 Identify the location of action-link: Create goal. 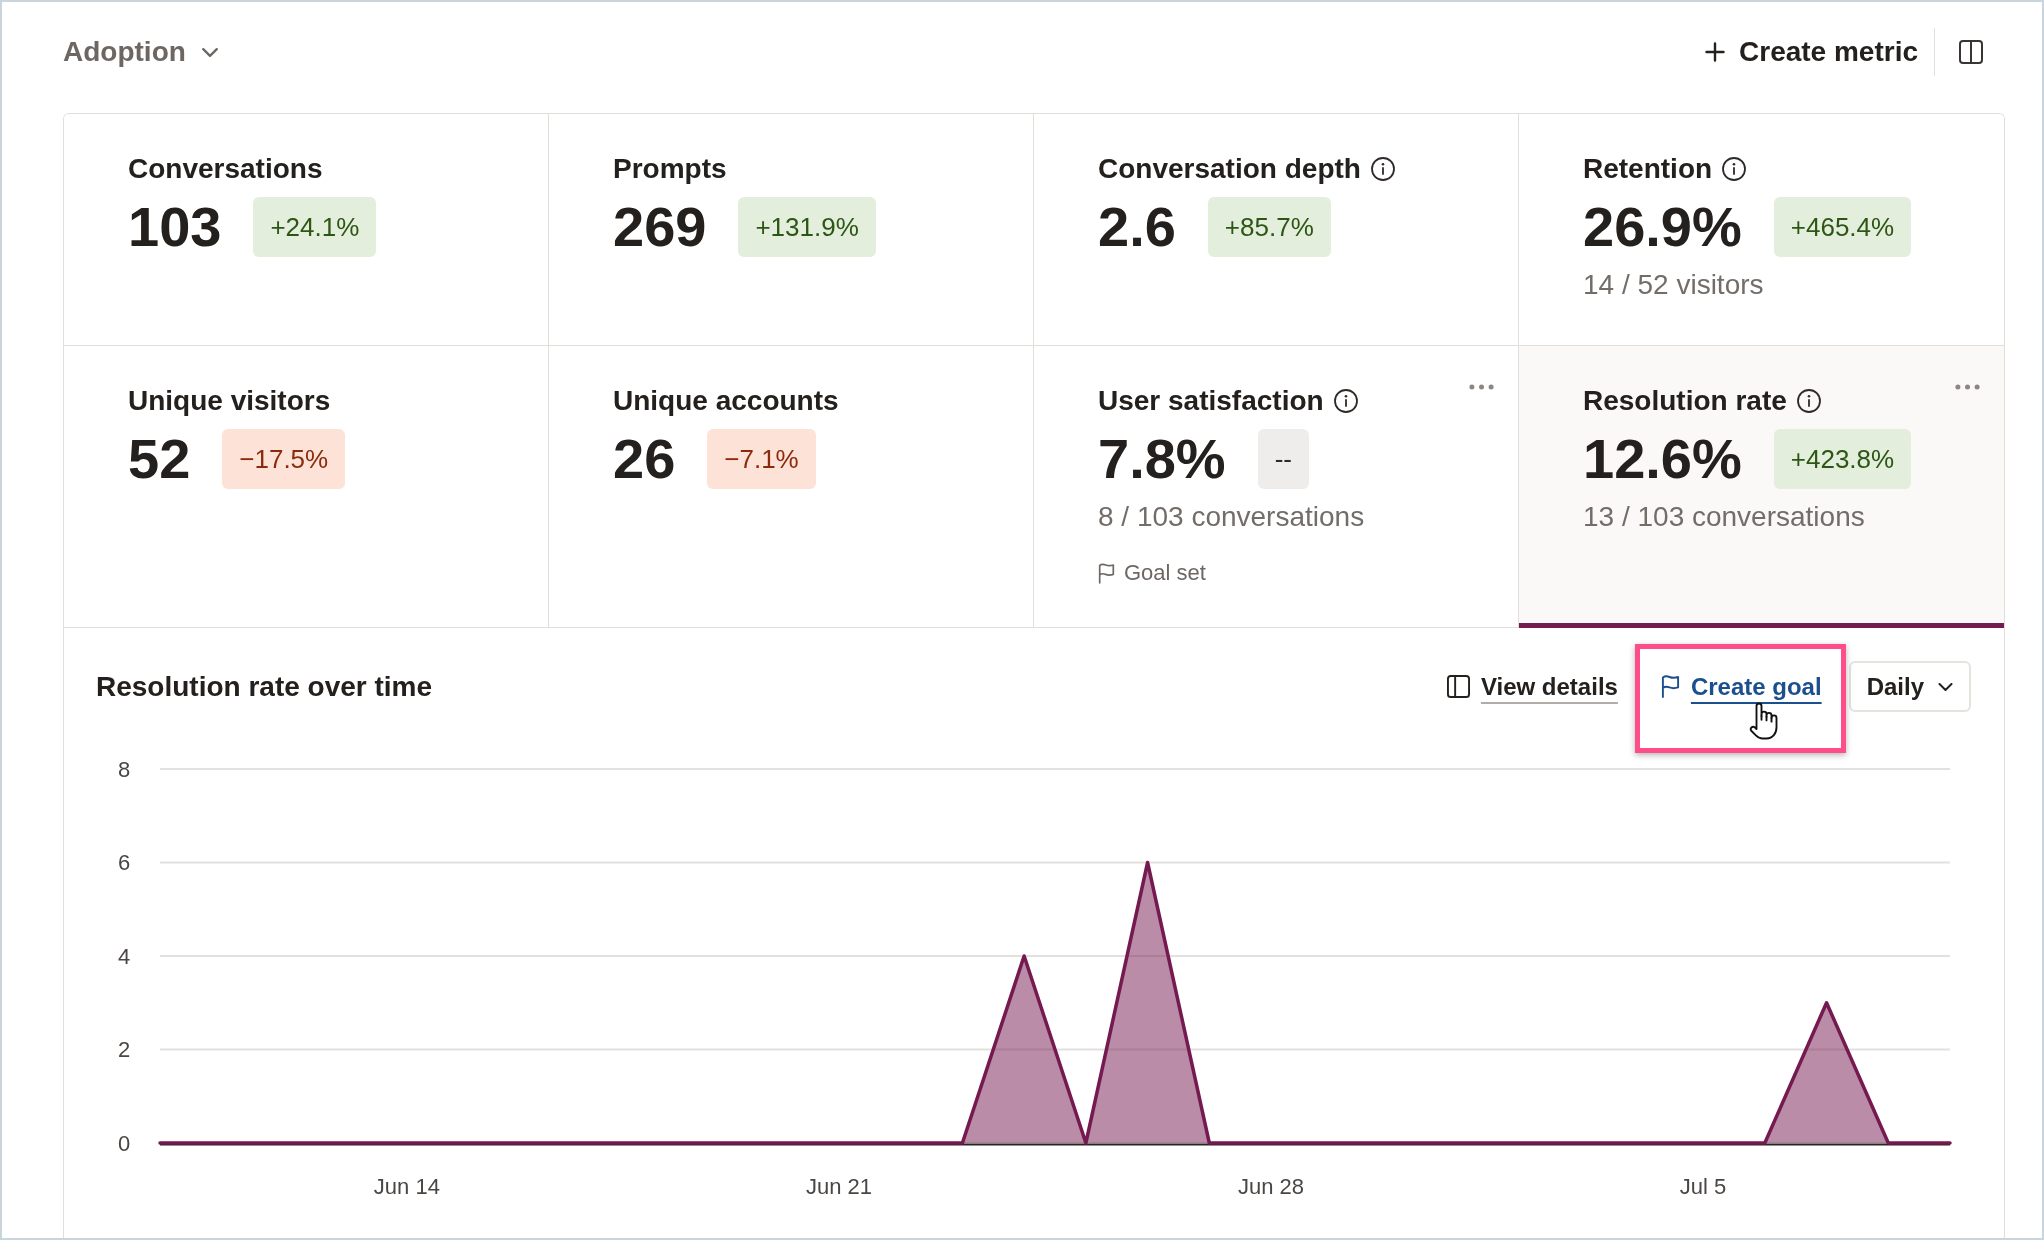
(1741, 686).